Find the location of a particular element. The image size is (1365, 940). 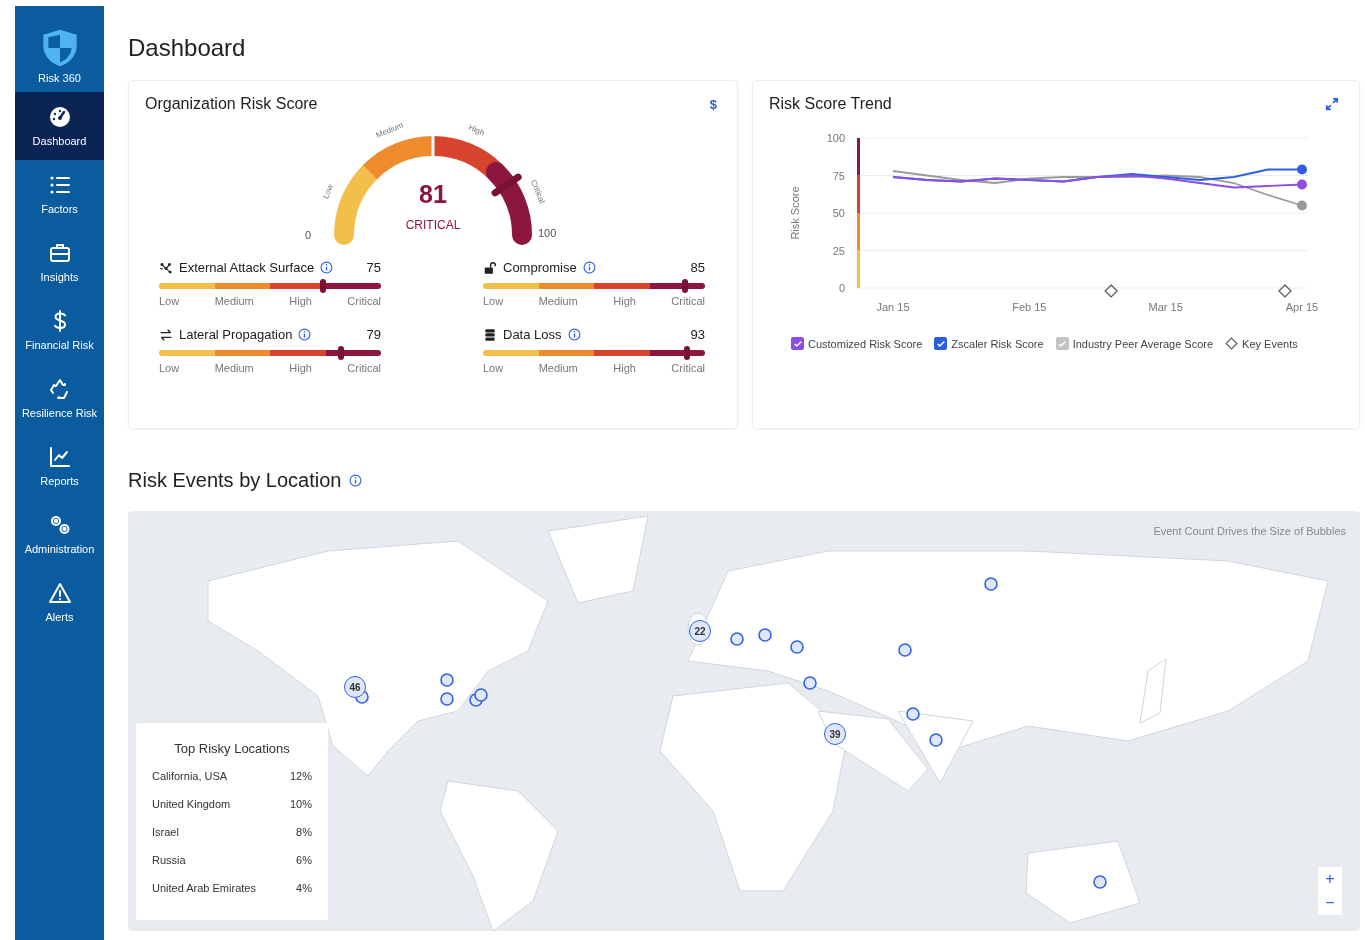

gauge-icon is located at coordinates (59, 117).